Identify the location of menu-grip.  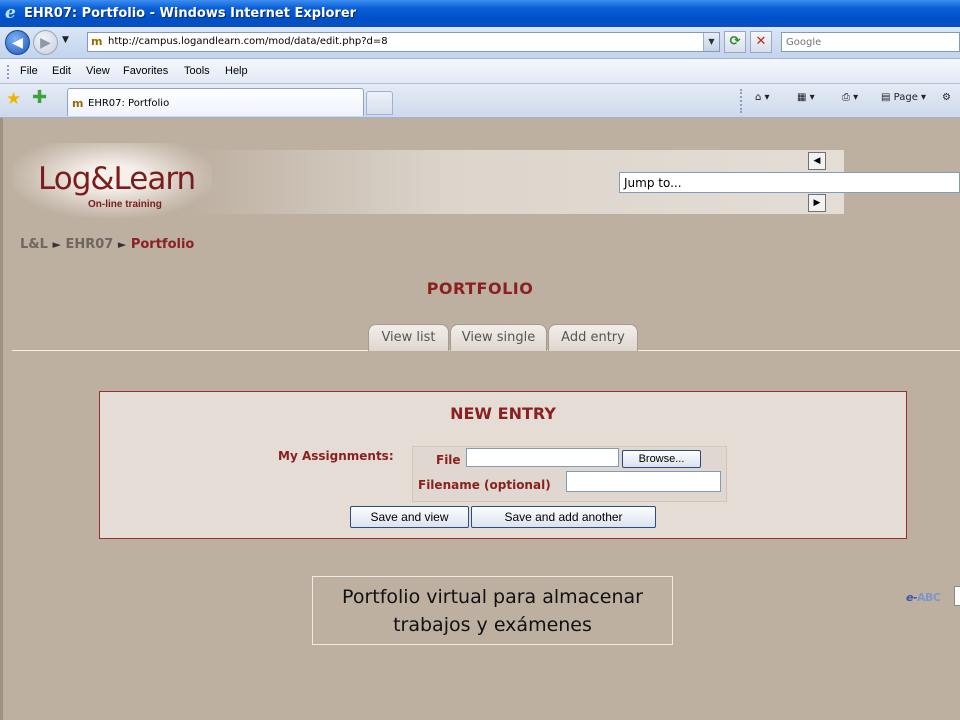
(8, 72).